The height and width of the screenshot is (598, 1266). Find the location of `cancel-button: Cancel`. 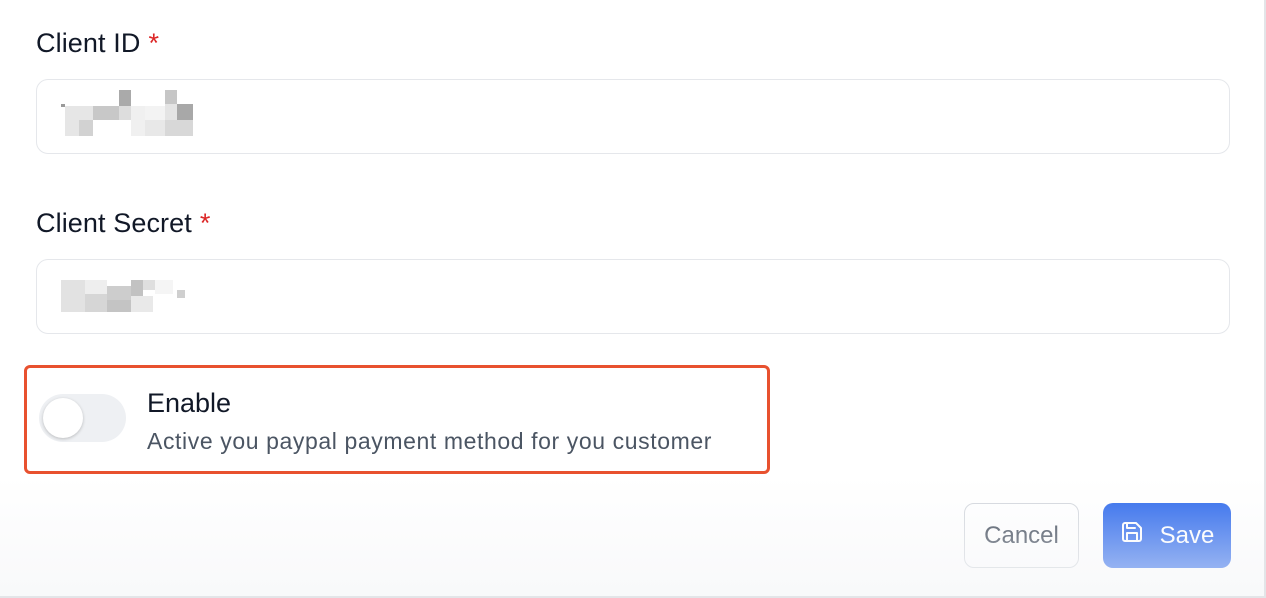

cancel-button: Cancel is located at coordinates (1021, 535).